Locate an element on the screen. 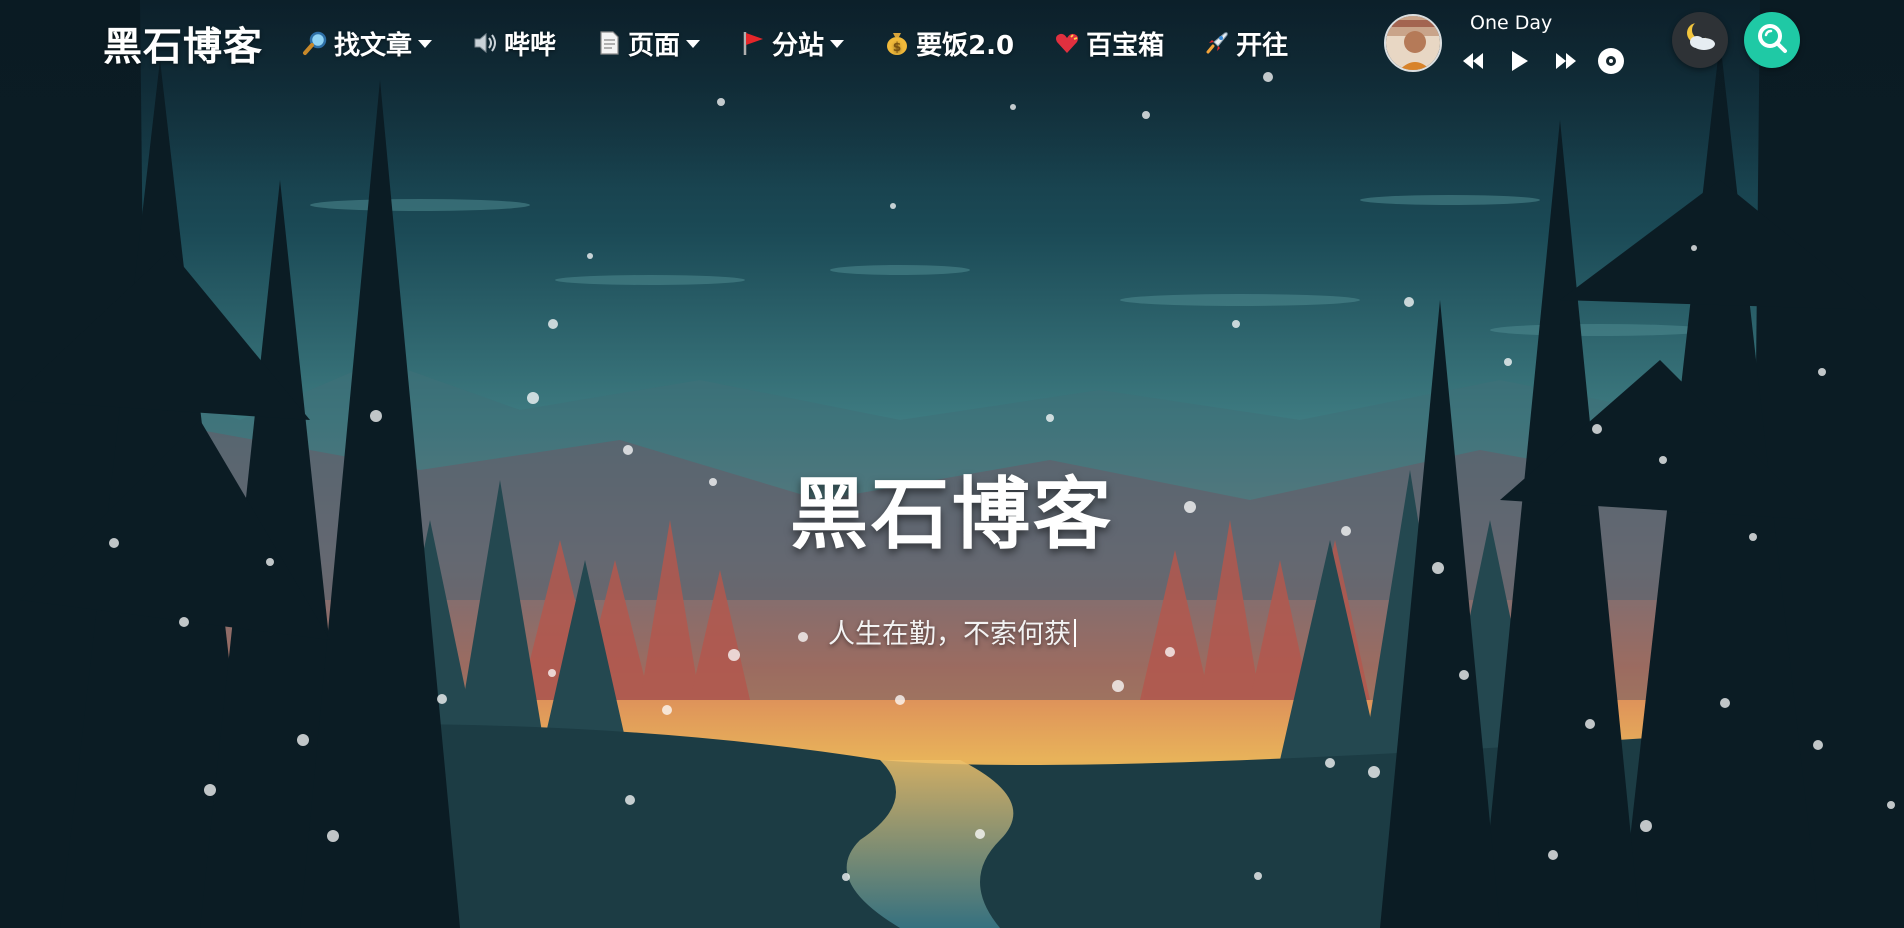 The height and width of the screenshot is (928, 1904). menu-item-label: 分站 is located at coordinates (798, 45).